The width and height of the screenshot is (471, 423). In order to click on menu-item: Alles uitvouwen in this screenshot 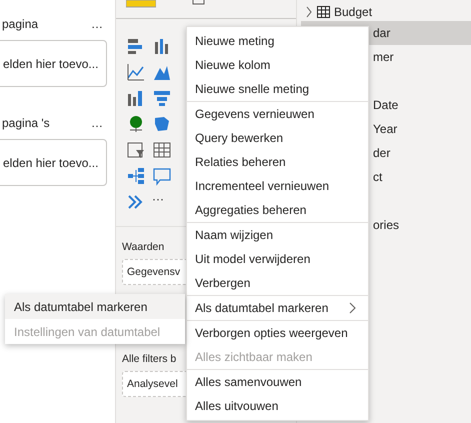, I will do `click(277, 406)`.